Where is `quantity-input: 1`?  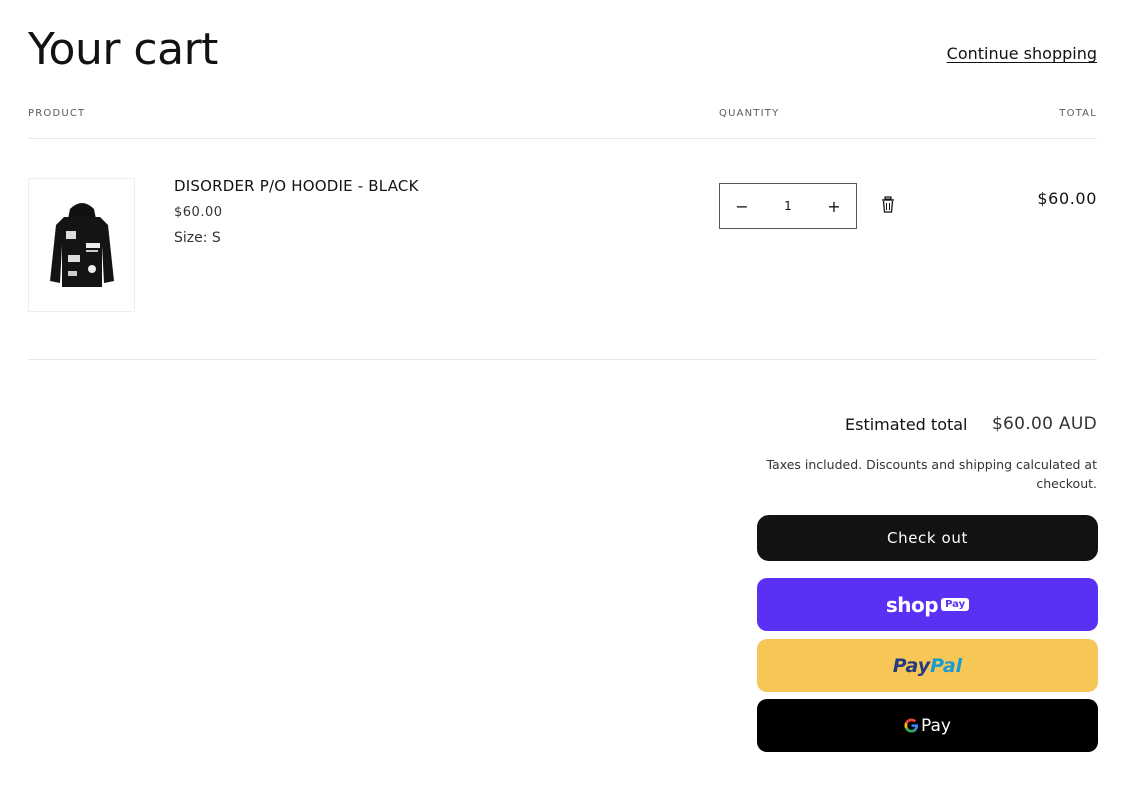 quantity-input: 1 is located at coordinates (788, 206).